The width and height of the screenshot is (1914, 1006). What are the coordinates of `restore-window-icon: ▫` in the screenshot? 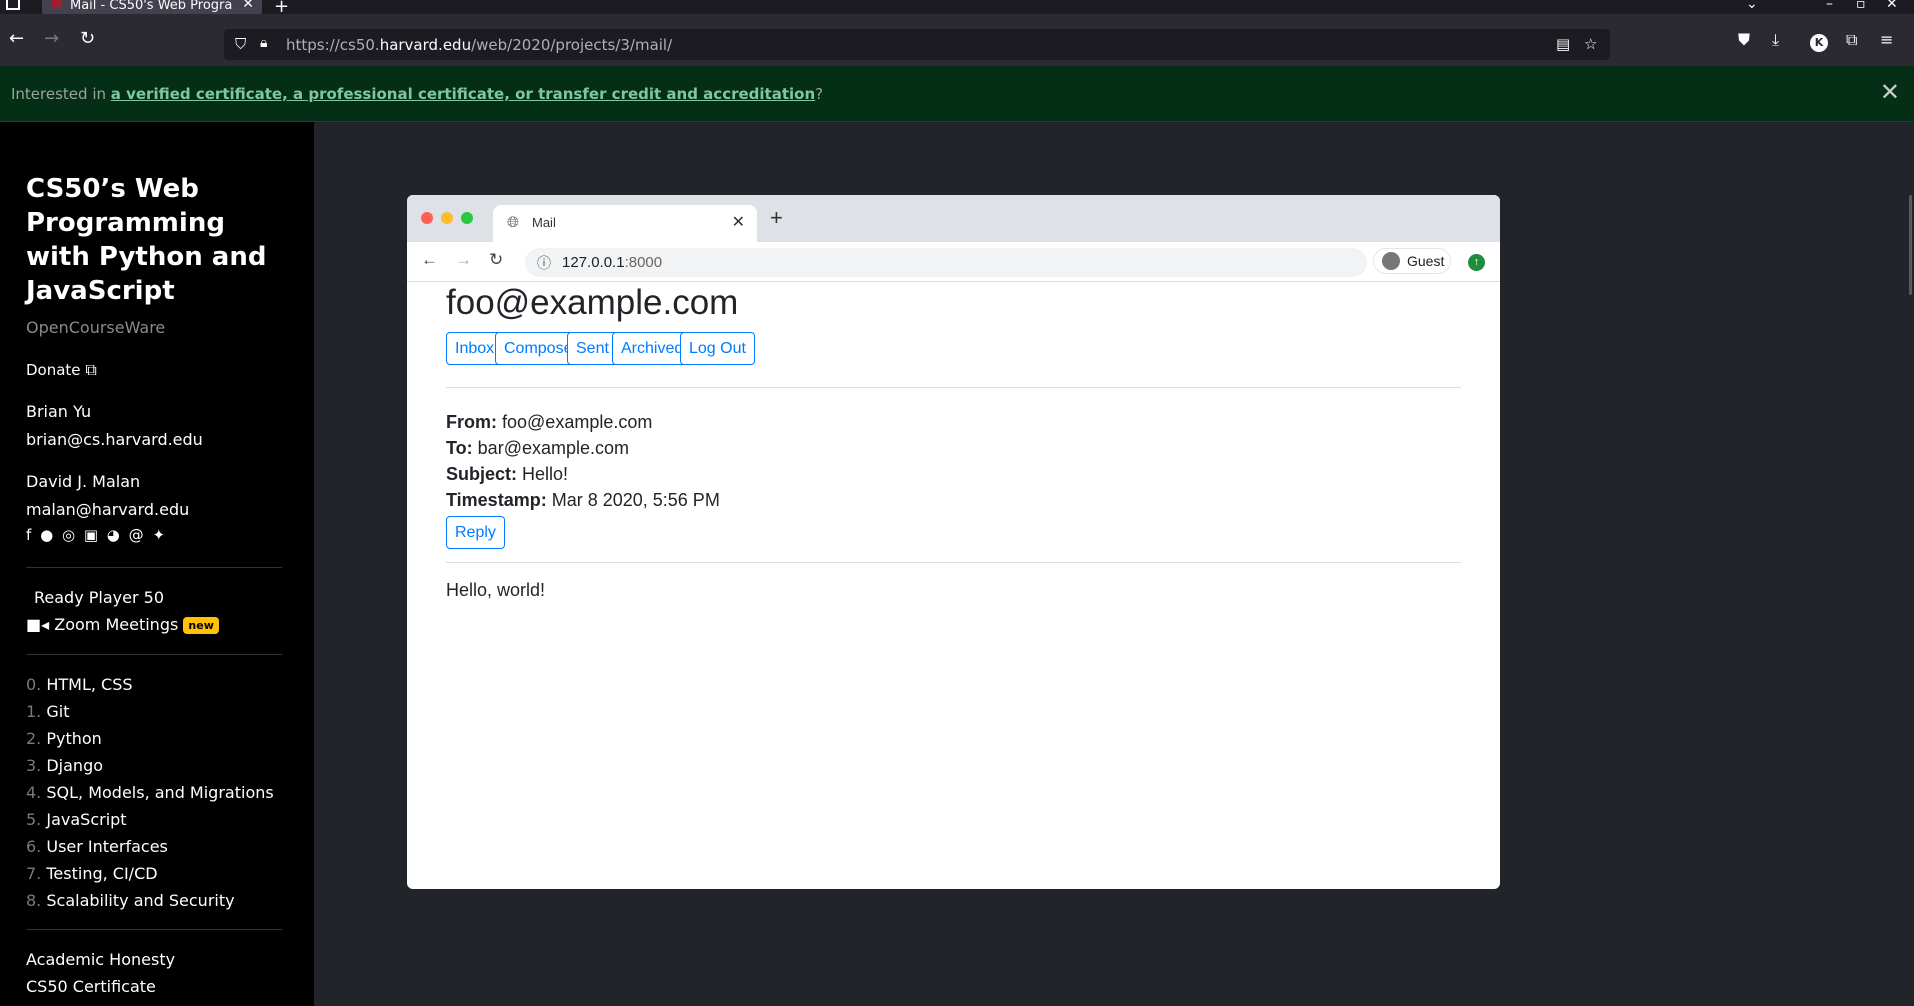 It's located at (1861, 6).